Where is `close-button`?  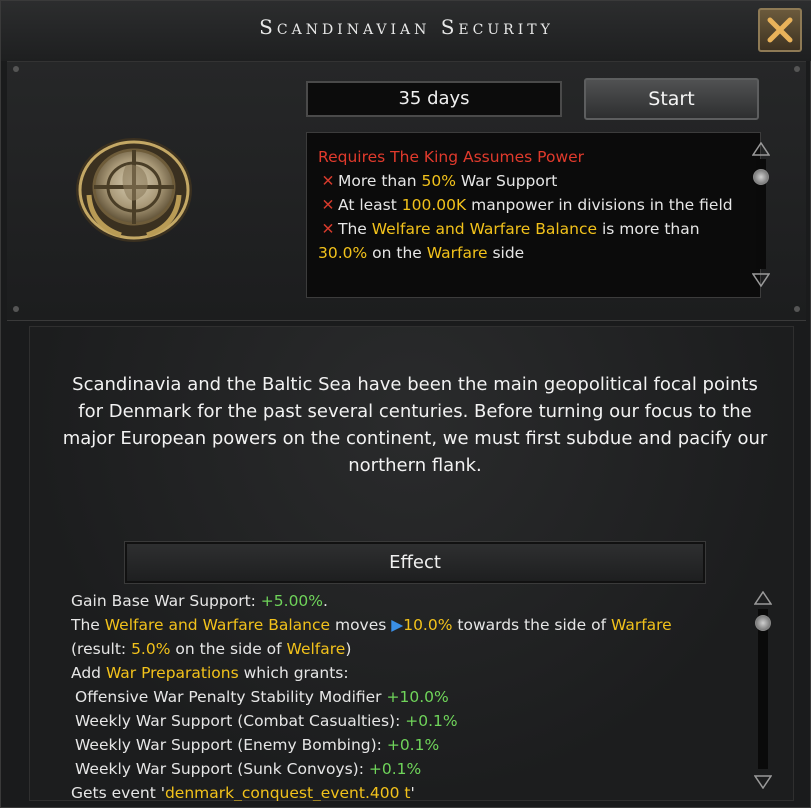 close-button is located at coordinates (780, 30).